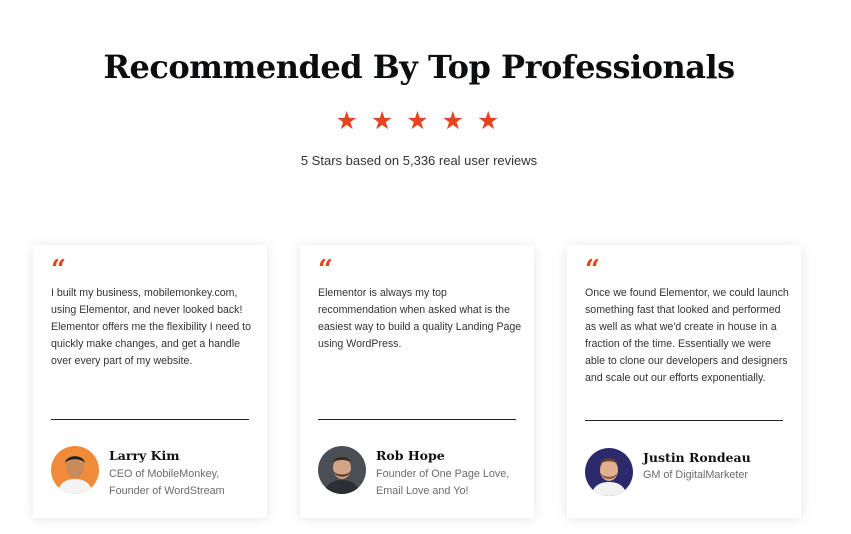  What do you see at coordinates (410, 455) in the screenshot?
I see `person-name: Rob Hope` at bounding box center [410, 455].